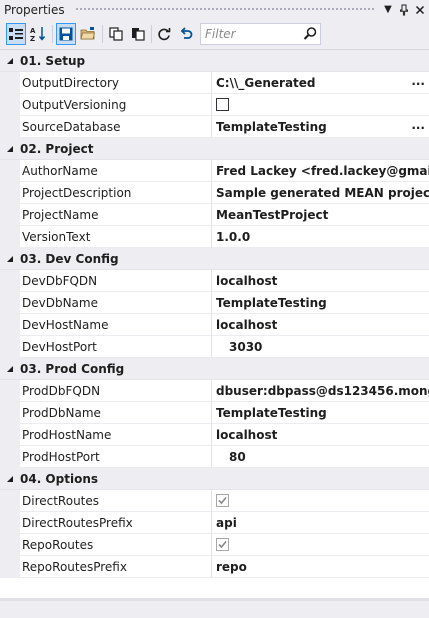 Image resolution: width=429 pixels, height=618 pixels. Describe the element at coordinates (88, 34) in the screenshot. I see `open-folder-button` at that location.